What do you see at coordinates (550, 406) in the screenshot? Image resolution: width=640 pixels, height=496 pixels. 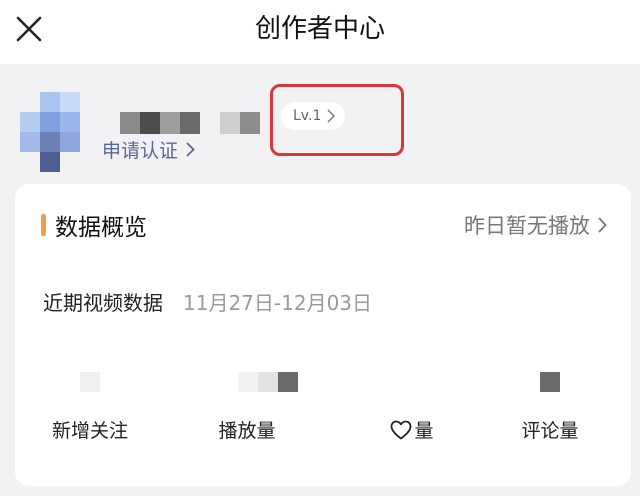 I see `stat-comments: 评论量` at bounding box center [550, 406].